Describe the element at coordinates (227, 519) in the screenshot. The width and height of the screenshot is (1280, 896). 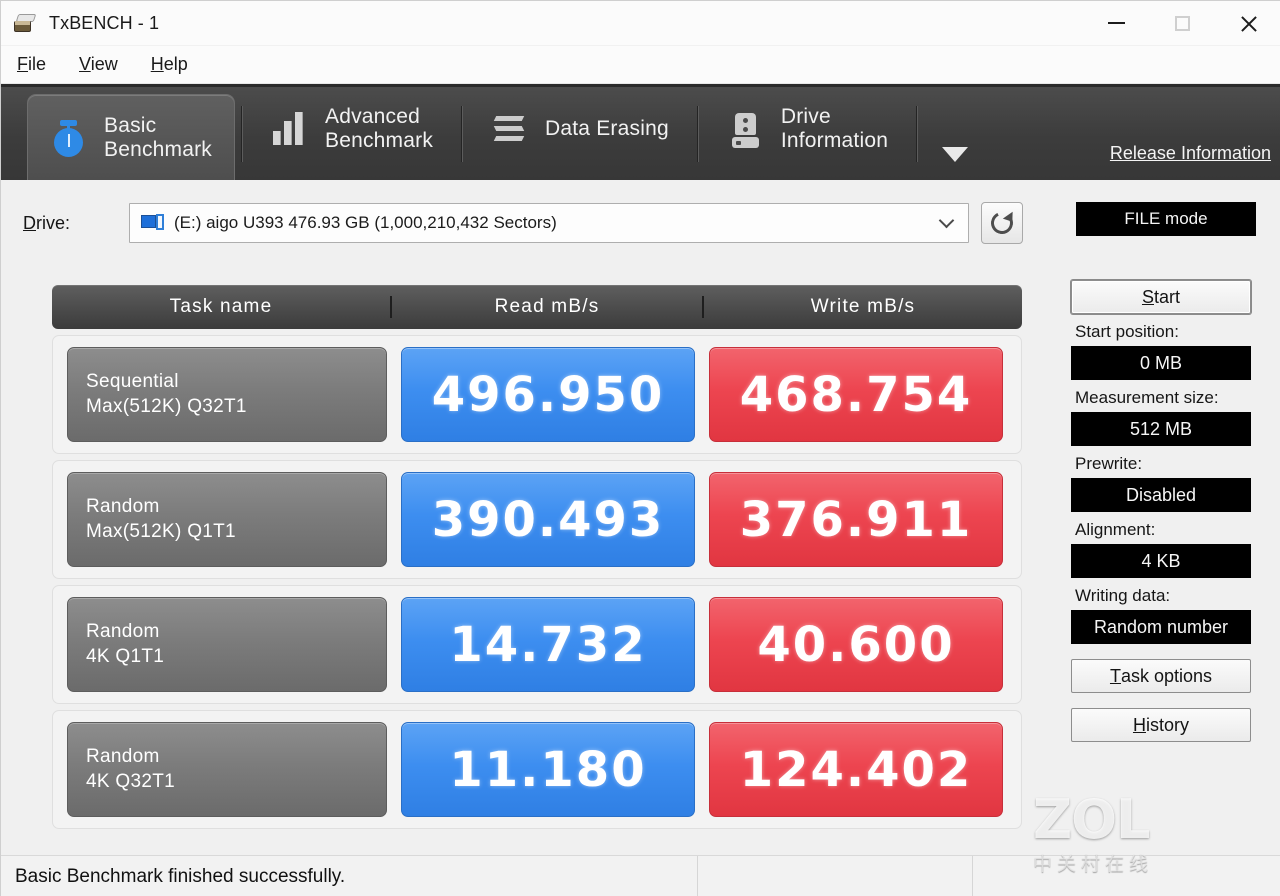
I see `task-name-cell: Random Max(512K) Q1T1` at that location.